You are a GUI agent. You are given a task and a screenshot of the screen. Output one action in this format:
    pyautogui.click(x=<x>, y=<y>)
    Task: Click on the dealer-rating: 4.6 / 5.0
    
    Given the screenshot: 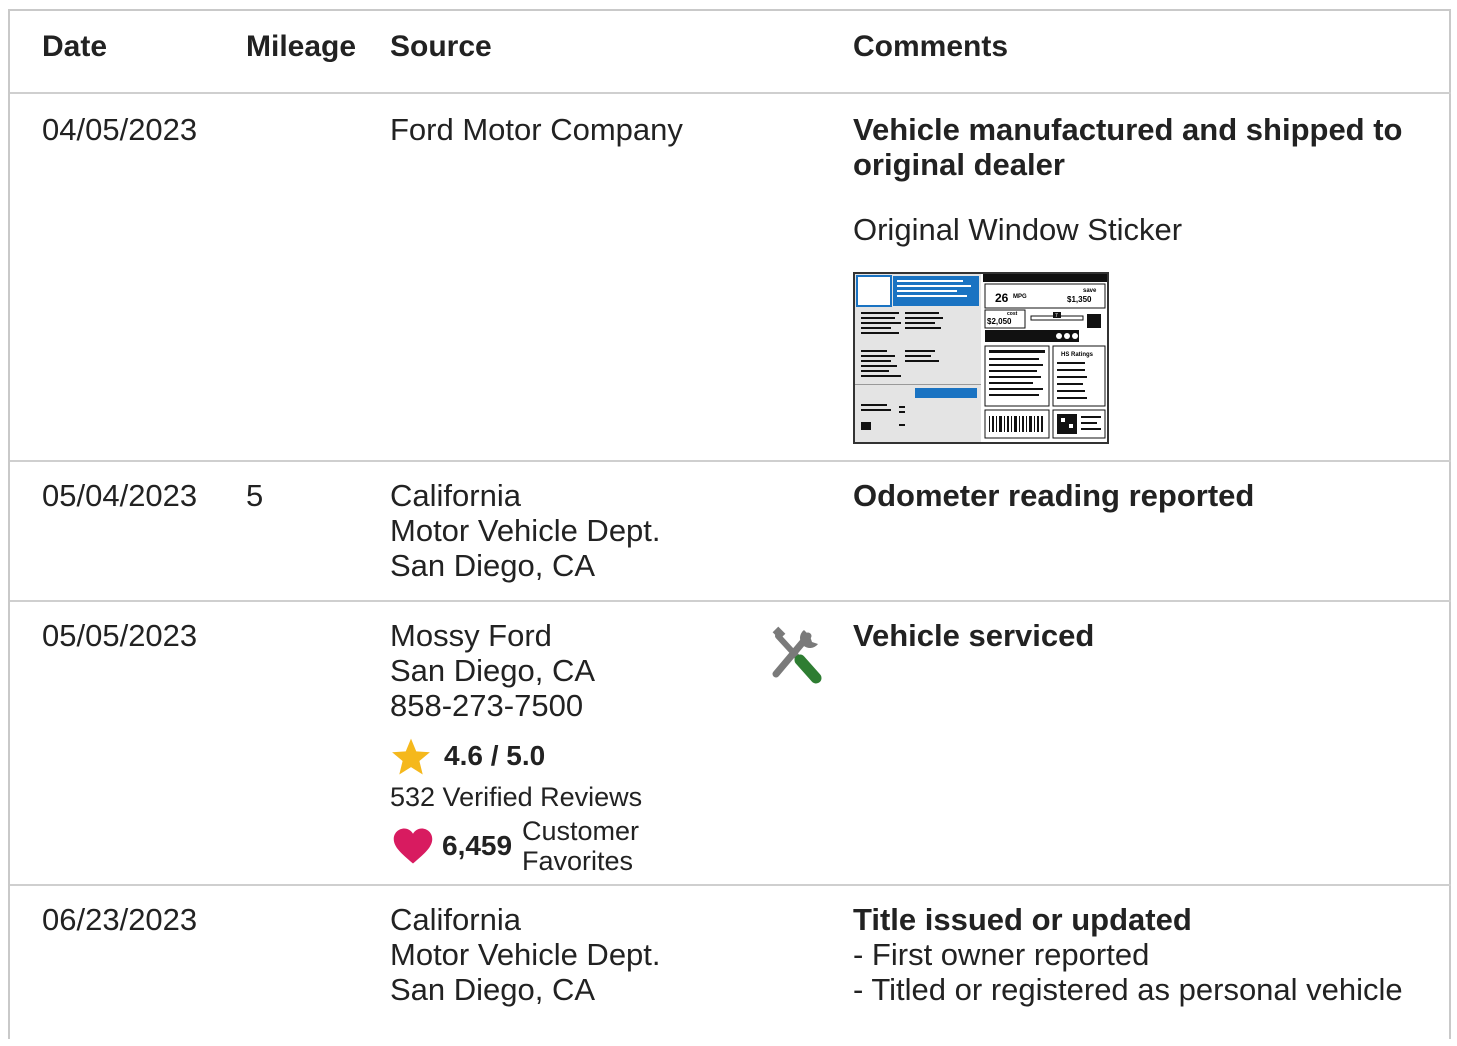 What is the action you would take?
    pyautogui.click(x=540, y=757)
    